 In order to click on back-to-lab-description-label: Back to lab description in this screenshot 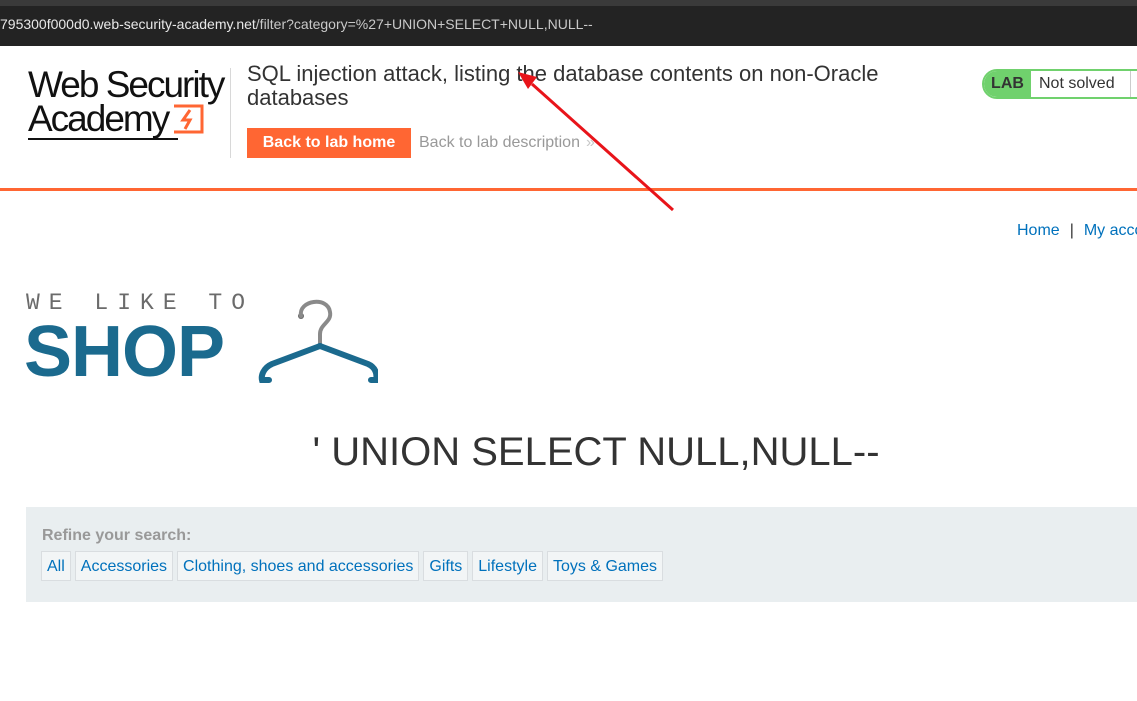, I will do `click(499, 142)`.